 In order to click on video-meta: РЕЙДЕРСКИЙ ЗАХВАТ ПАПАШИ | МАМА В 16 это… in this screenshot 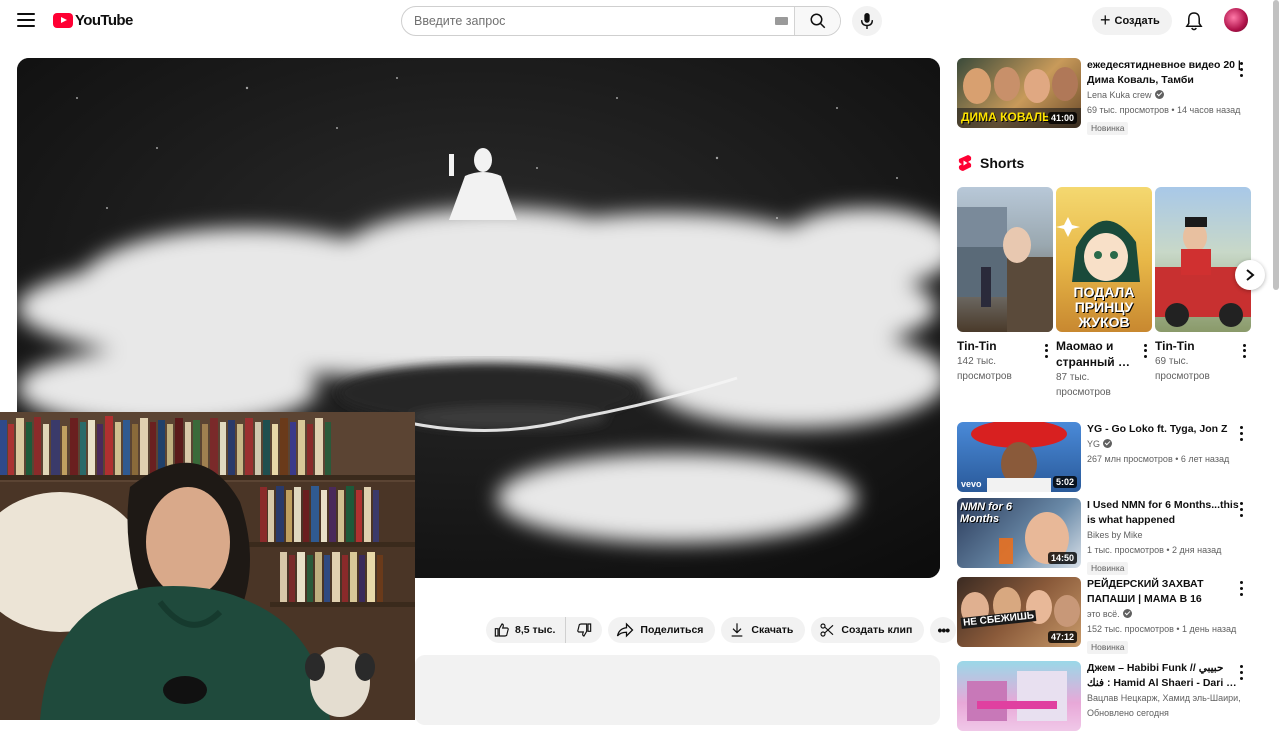, I will do `click(1164, 616)`.